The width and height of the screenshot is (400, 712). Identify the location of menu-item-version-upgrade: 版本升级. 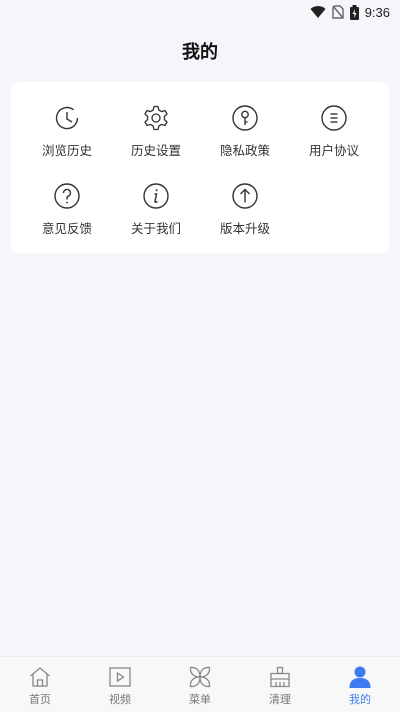
(245, 218).